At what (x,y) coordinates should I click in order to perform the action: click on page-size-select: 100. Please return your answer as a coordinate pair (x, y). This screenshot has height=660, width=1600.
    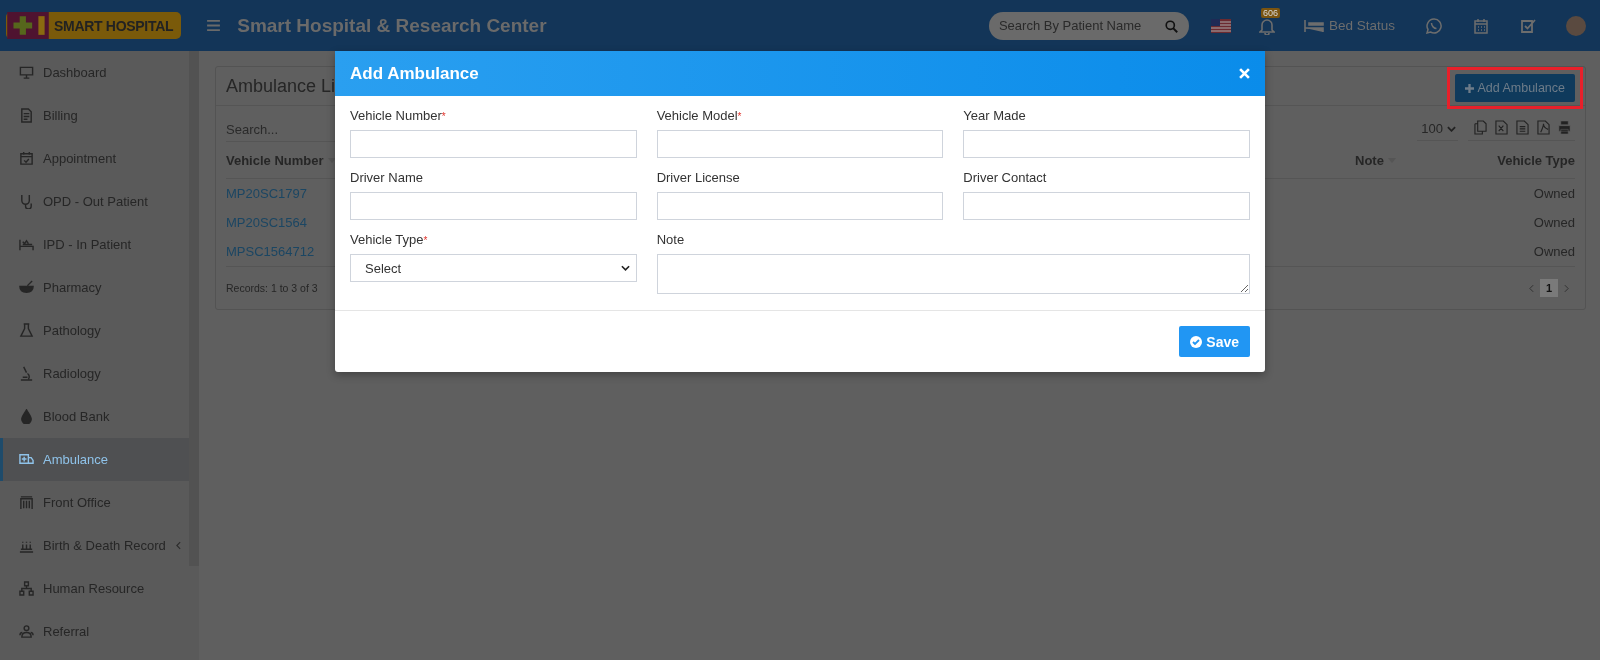
    Looking at the image, I should click on (1437, 130).